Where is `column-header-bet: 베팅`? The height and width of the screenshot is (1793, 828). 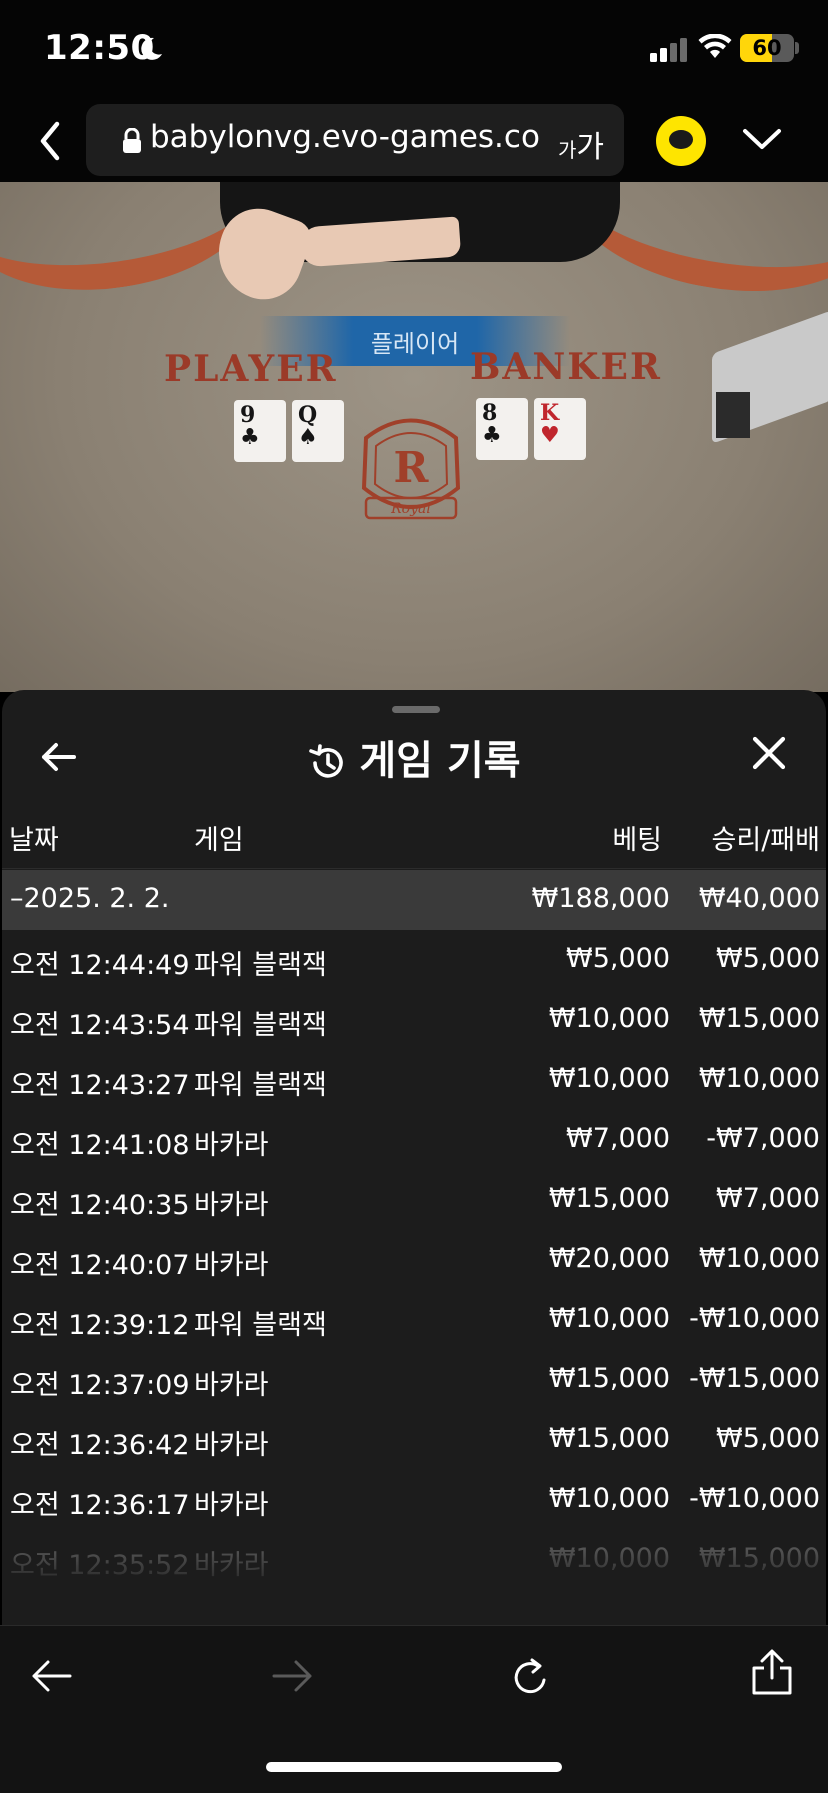
column-header-bet: 베팅 is located at coordinates (592, 837).